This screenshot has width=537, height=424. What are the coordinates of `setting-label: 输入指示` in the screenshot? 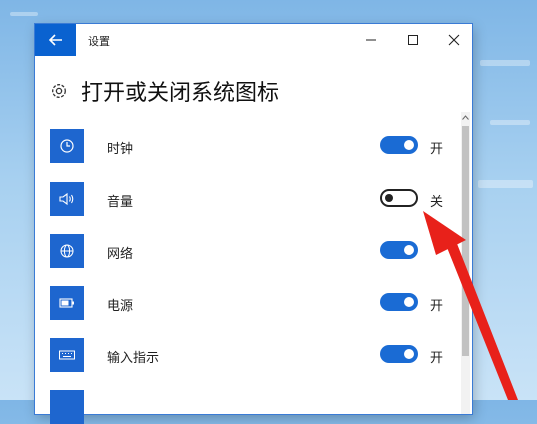 It's located at (133, 358).